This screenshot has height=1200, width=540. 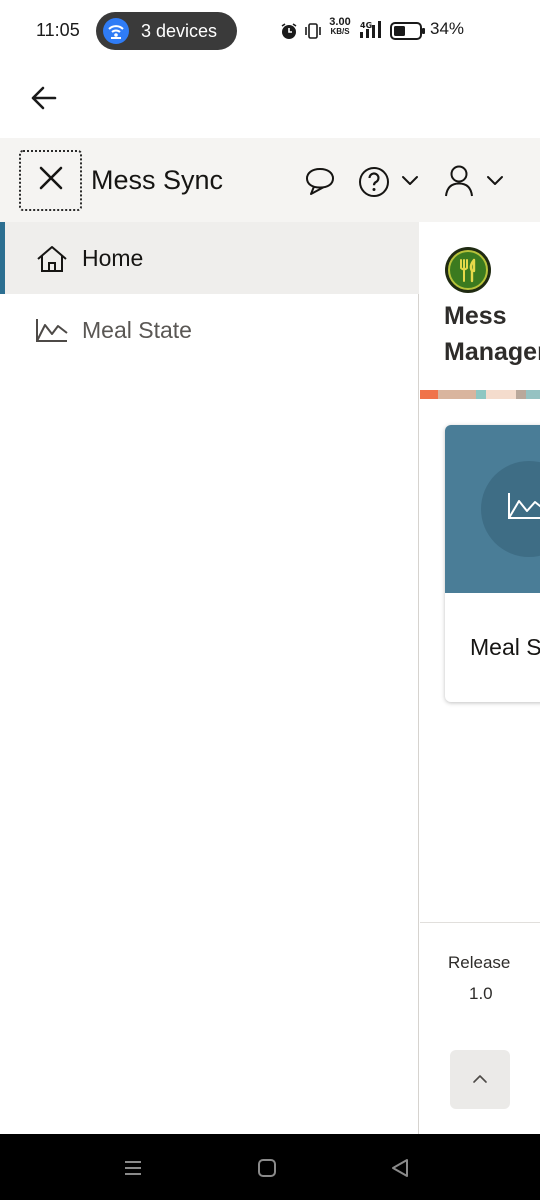 I want to click on network-type: 4G, so click(x=366, y=25).